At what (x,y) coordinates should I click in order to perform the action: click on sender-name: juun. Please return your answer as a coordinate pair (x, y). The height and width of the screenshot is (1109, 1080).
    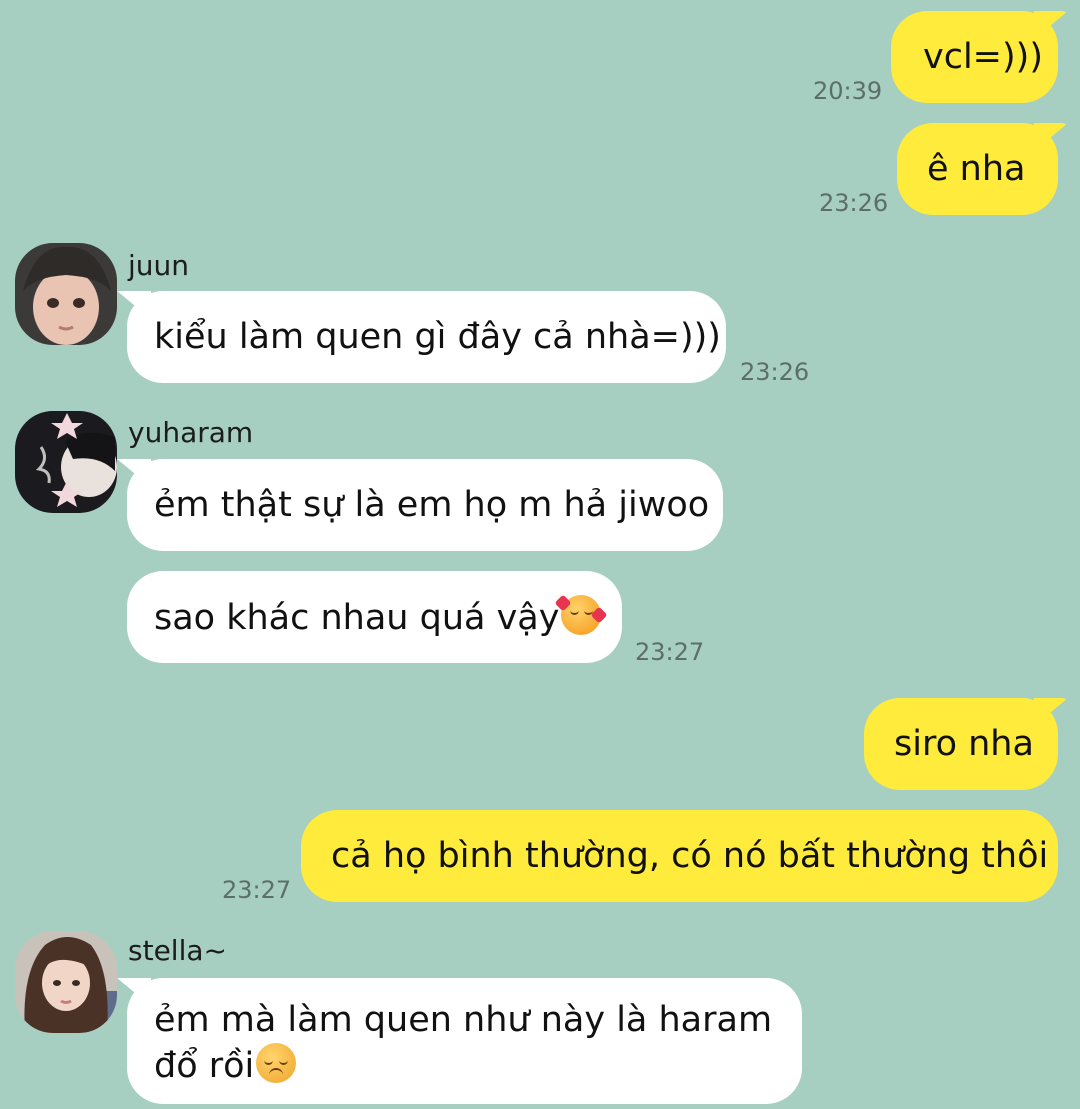
    Looking at the image, I should click on (159, 265).